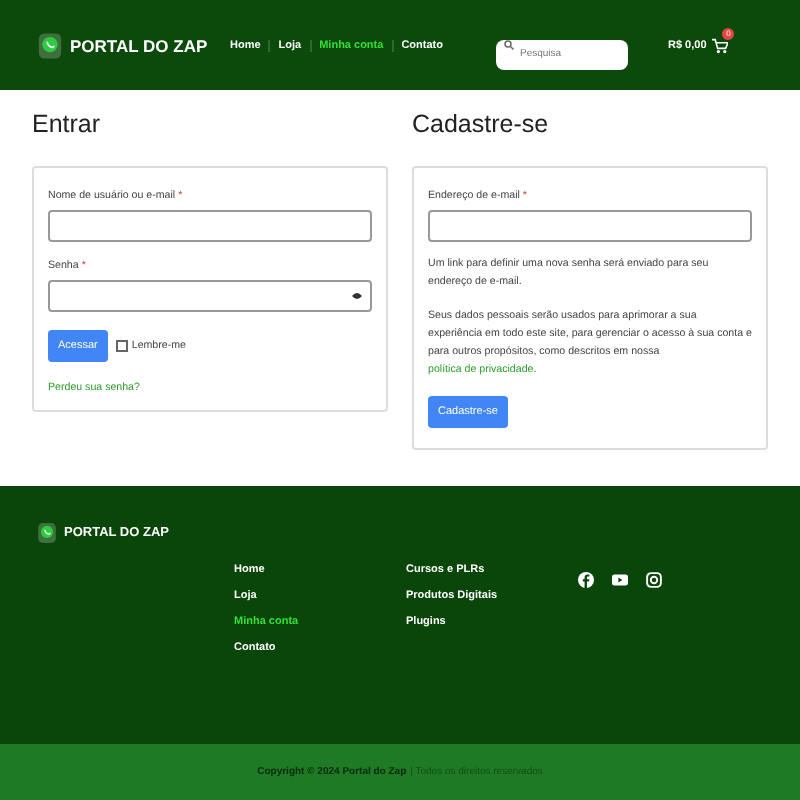  What do you see at coordinates (654, 580) in the screenshot?
I see `instagram-icon` at bounding box center [654, 580].